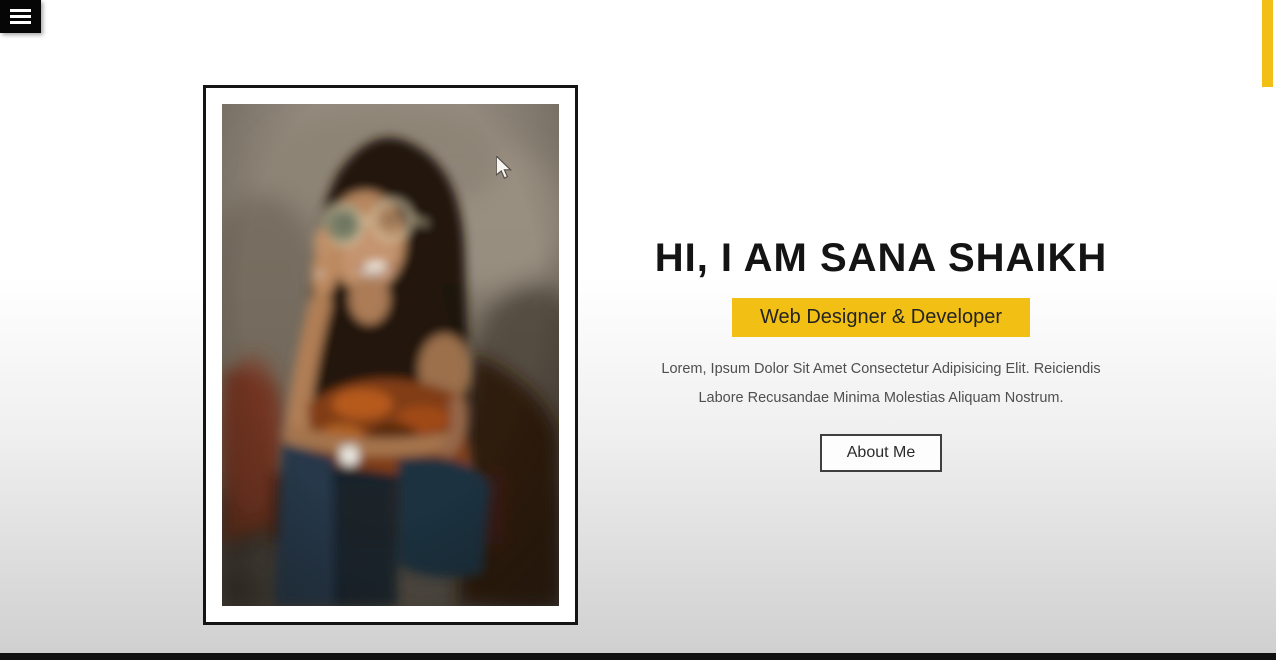 This screenshot has width=1276, height=660. I want to click on scrollbar-track, so click(1269, 326).